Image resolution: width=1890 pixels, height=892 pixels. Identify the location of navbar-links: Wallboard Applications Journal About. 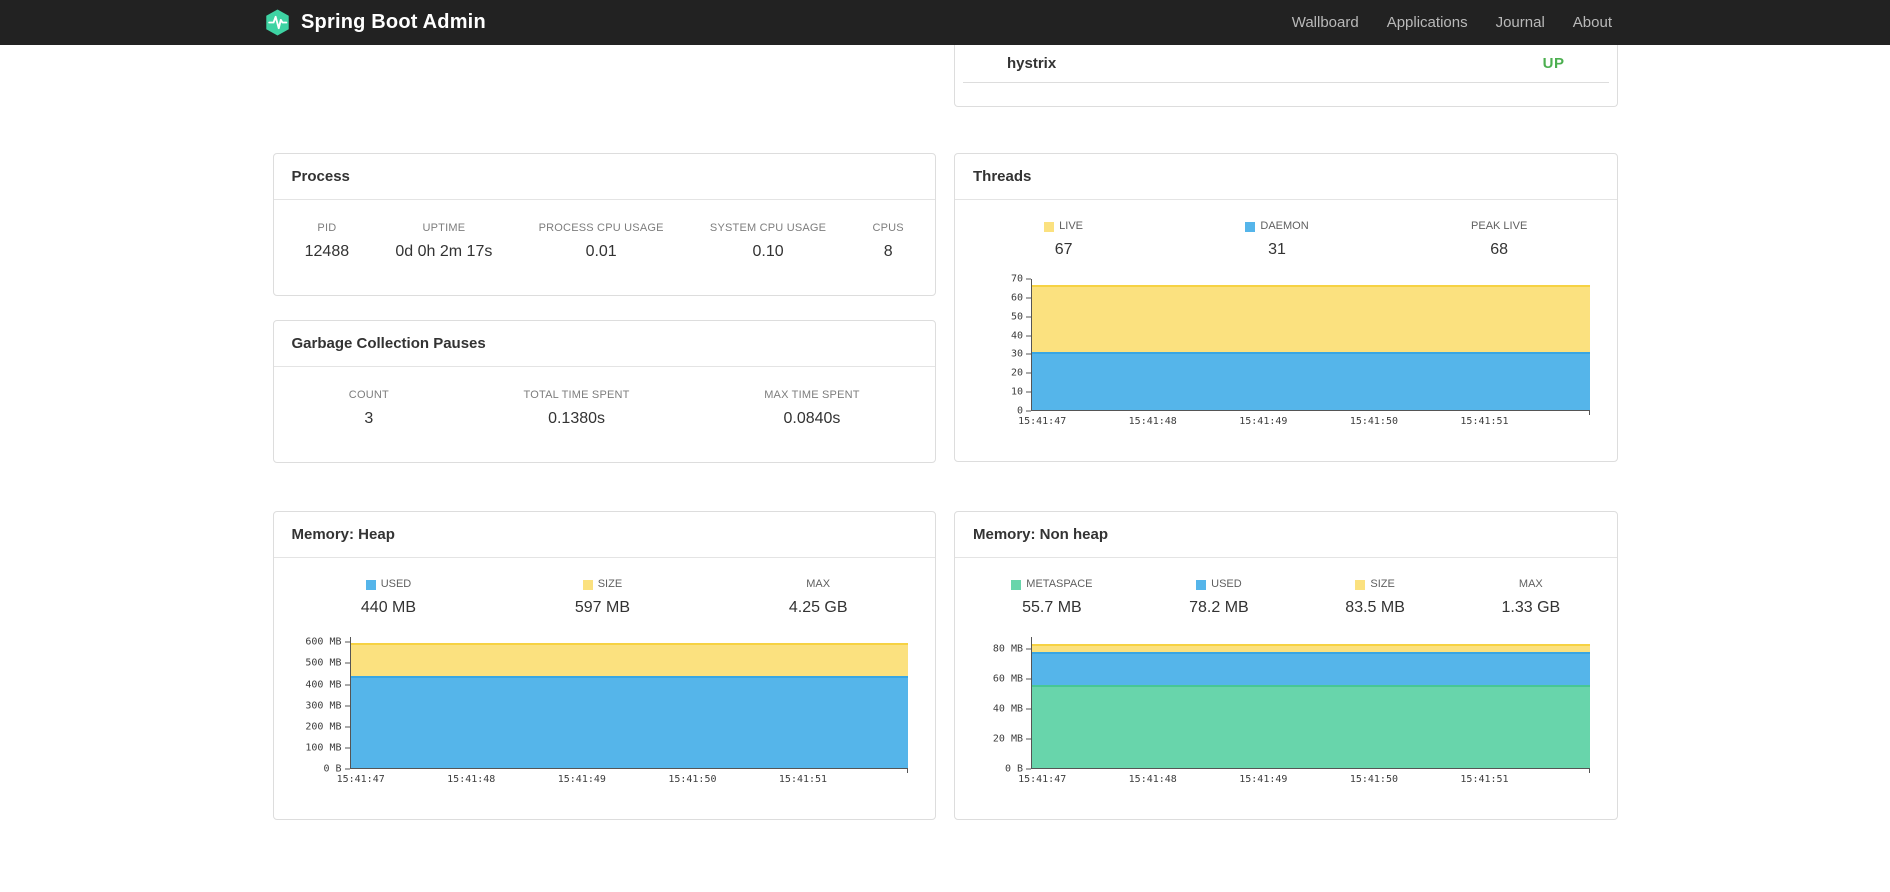
(1452, 22).